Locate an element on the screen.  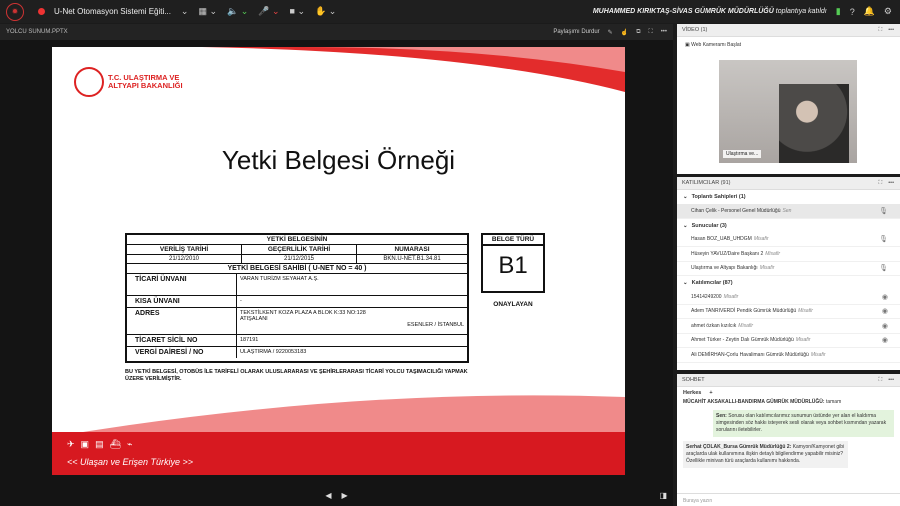
belge-turu-box: BELGE TÜRÜ B1 is located at coordinates (513, 263).